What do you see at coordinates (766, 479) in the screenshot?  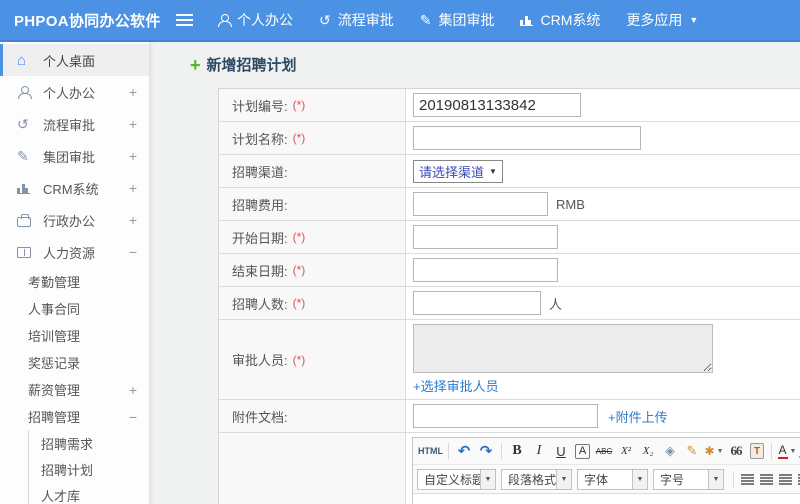 I see `align-center-icon` at bounding box center [766, 479].